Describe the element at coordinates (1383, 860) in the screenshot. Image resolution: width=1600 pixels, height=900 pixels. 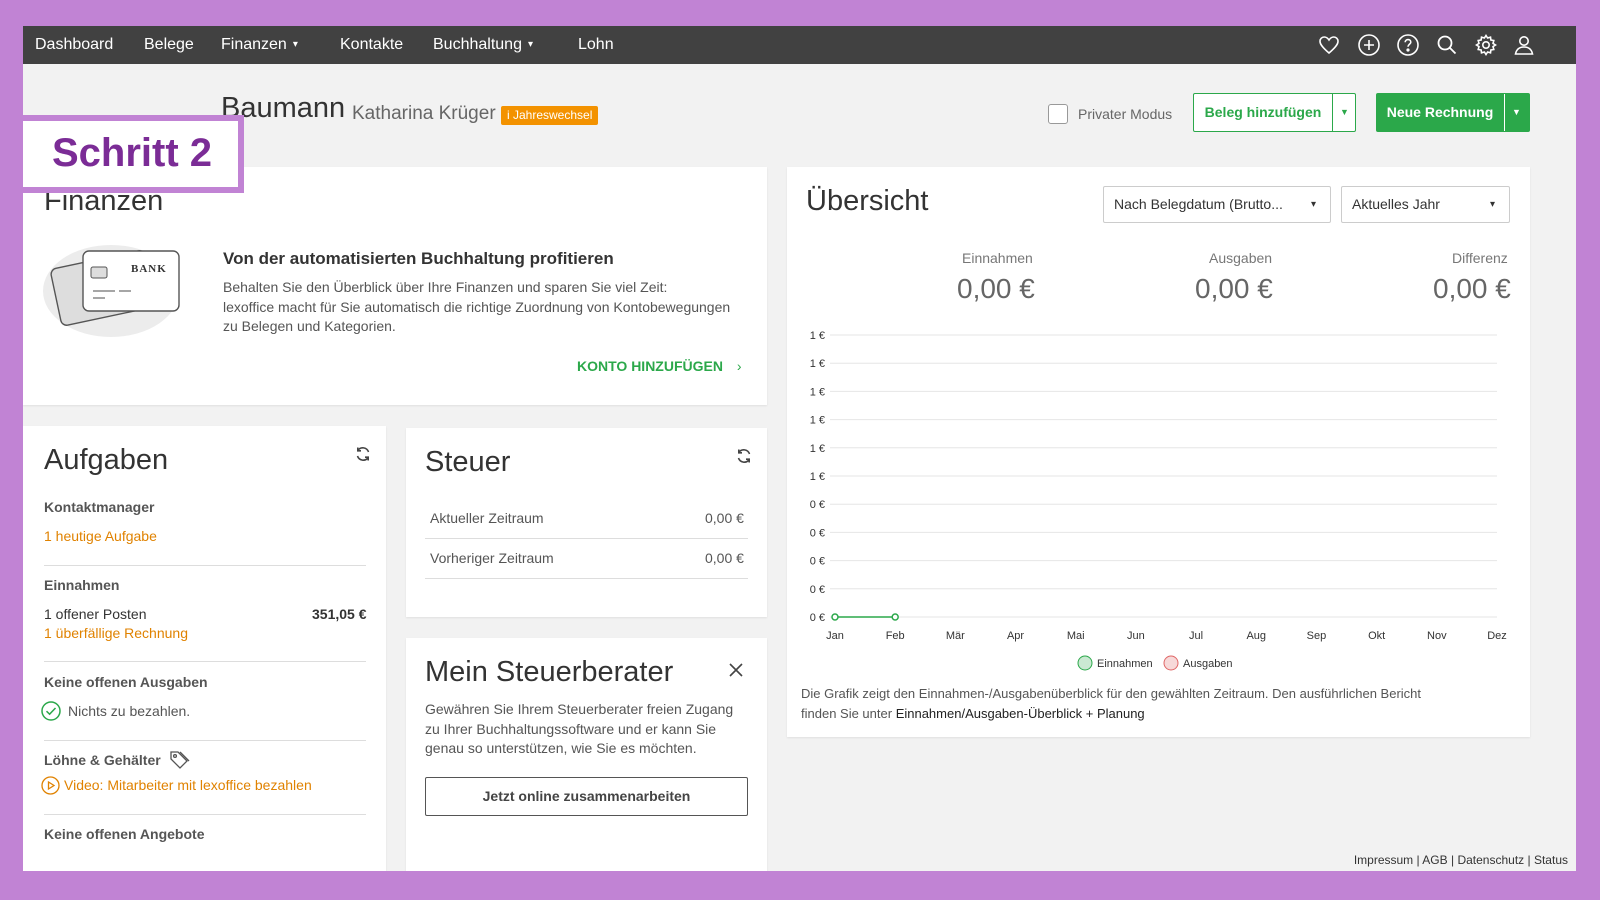
I see `footer-link-impressum: Impressum` at that location.